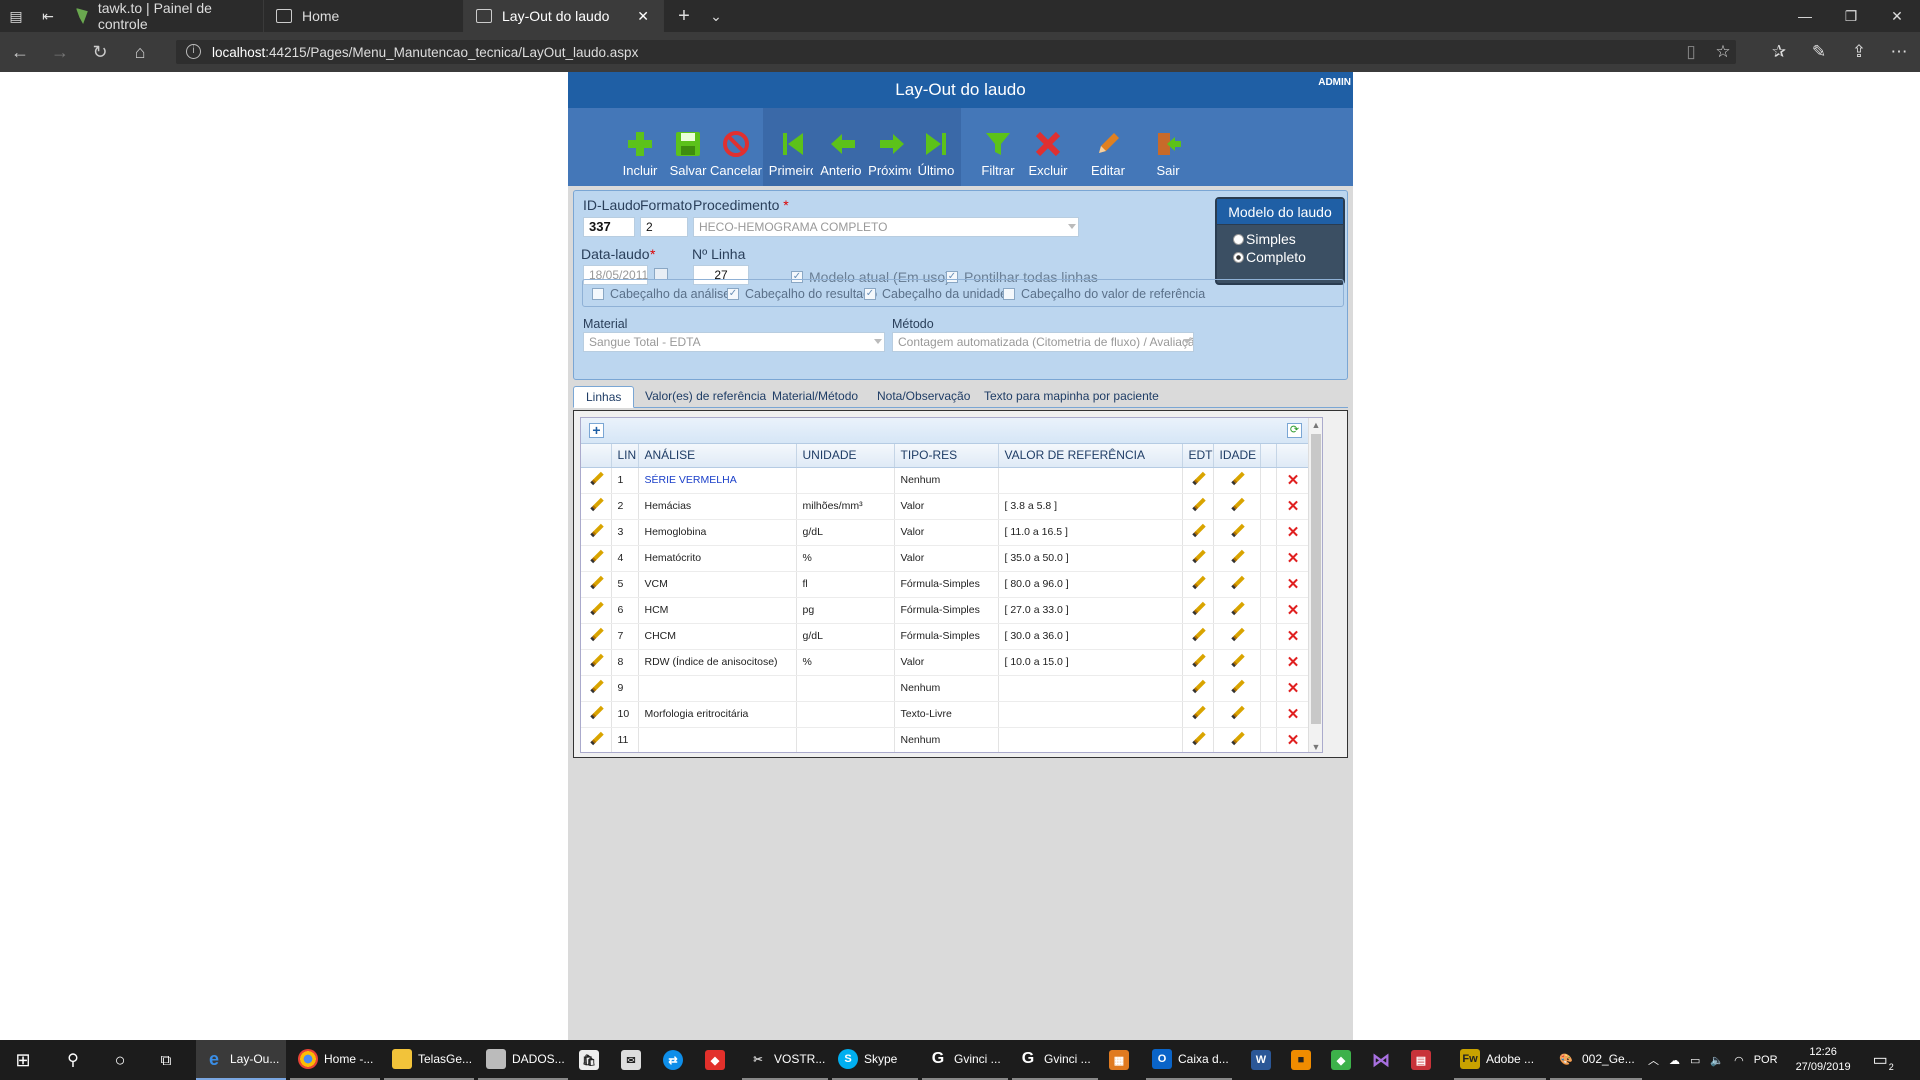  Describe the element at coordinates (946, 584) in the screenshot. I see `table-row: 5 VCM fl Fórmula-Simples[ 80.0 a 96.0 ] ✕` at that location.